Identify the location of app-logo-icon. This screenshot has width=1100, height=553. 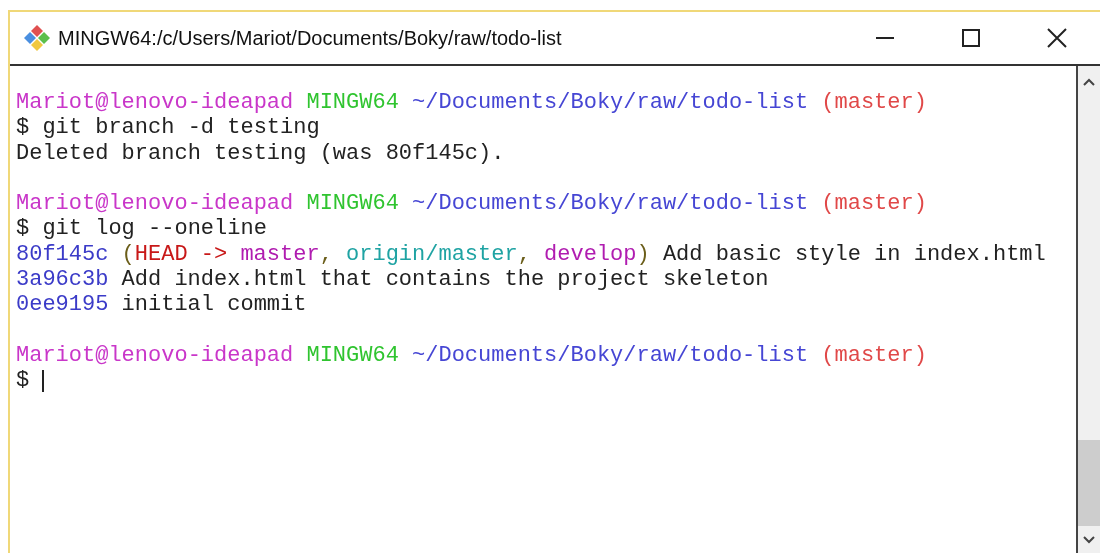
(37, 38).